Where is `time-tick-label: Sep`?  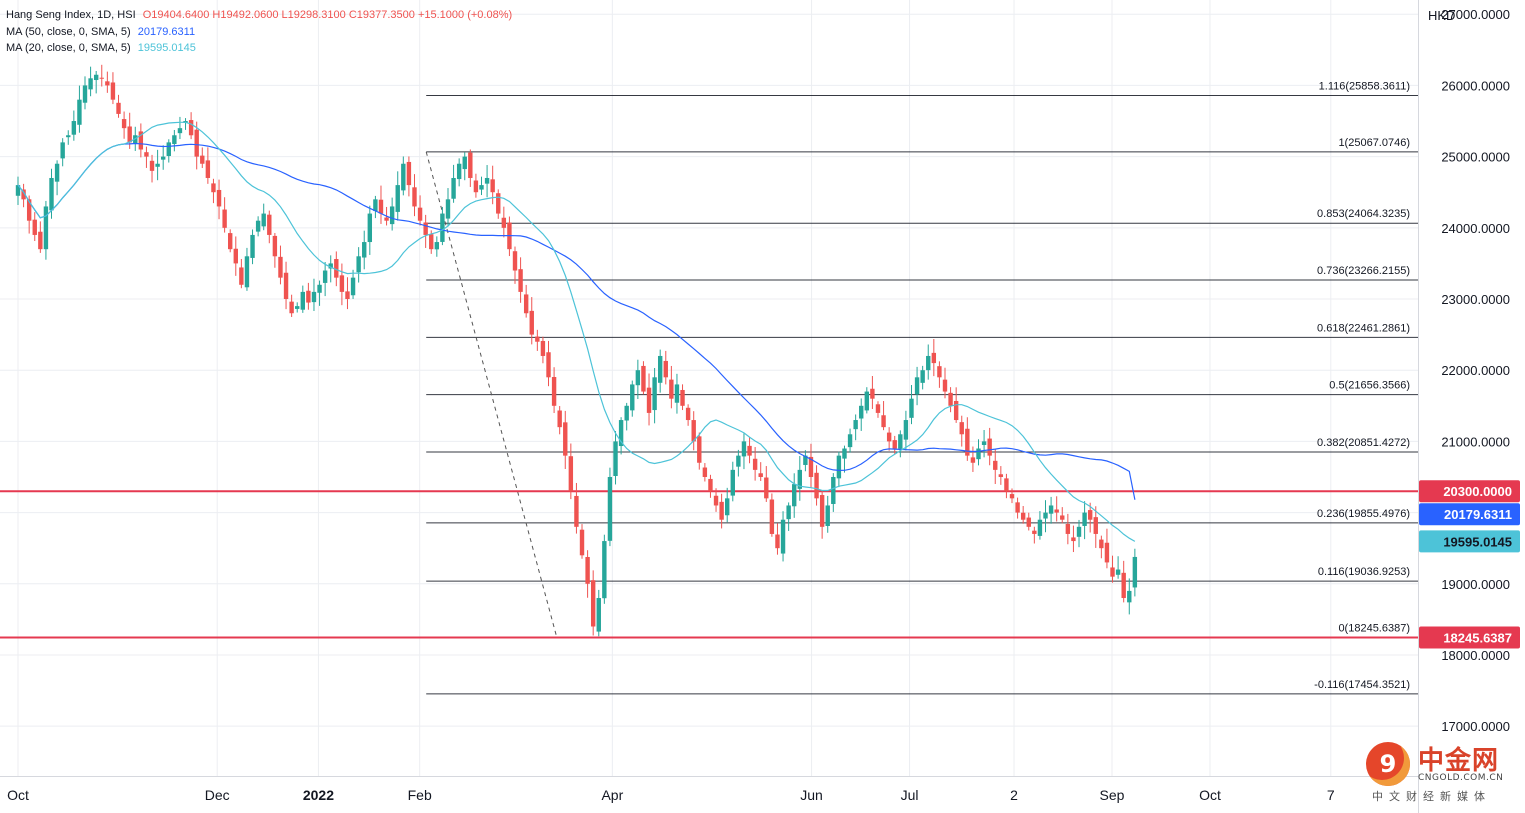 time-tick-label: Sep is located at coordinates (1112, 795).